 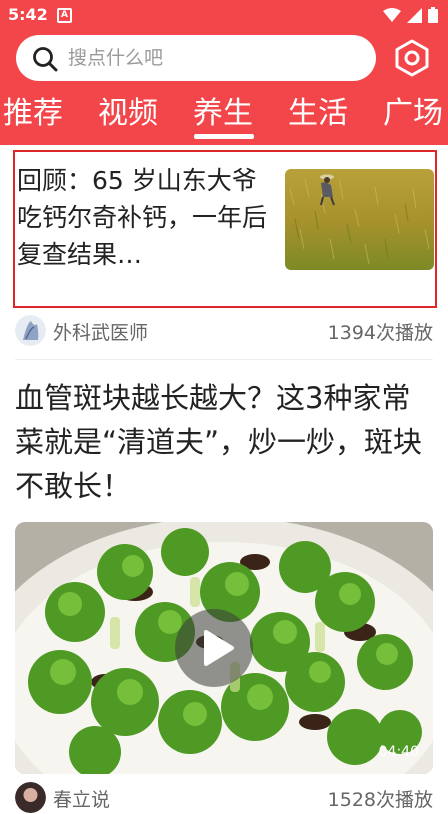 What do you see at coordinates (413, 114) in the screenshot?
I see `tab-square: 广场` at bounding box center [413, 114].